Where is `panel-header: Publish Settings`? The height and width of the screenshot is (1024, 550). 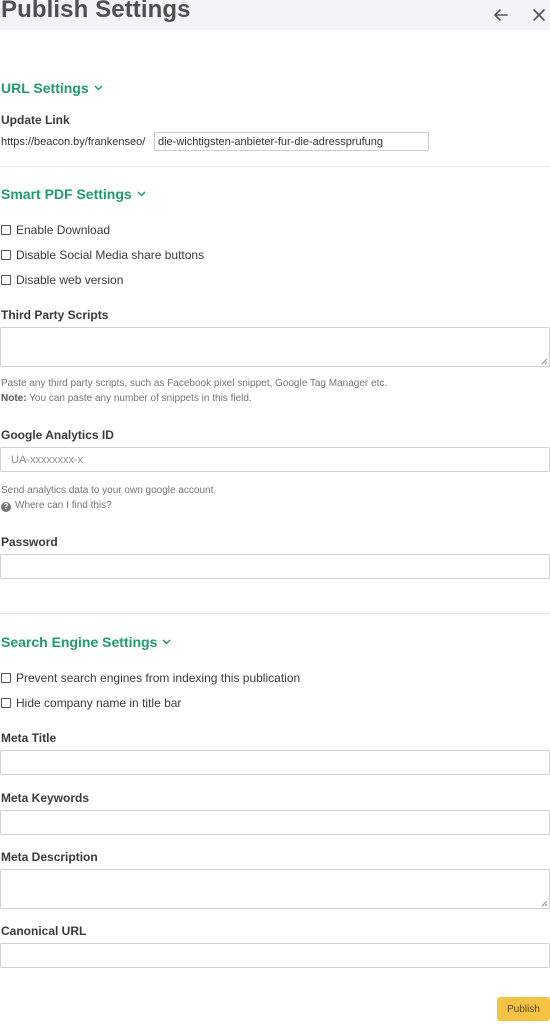
panel-header: Publish Settings is located at coordinates (275, 15).